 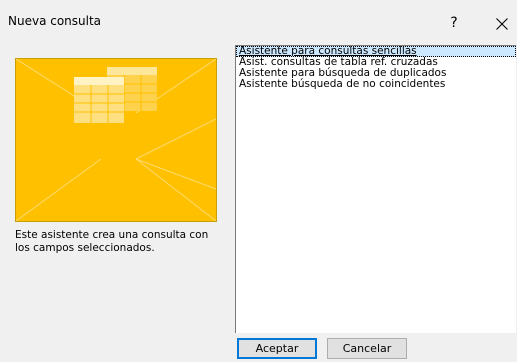 I want to click on close-icon, so click(x=502, y=23).